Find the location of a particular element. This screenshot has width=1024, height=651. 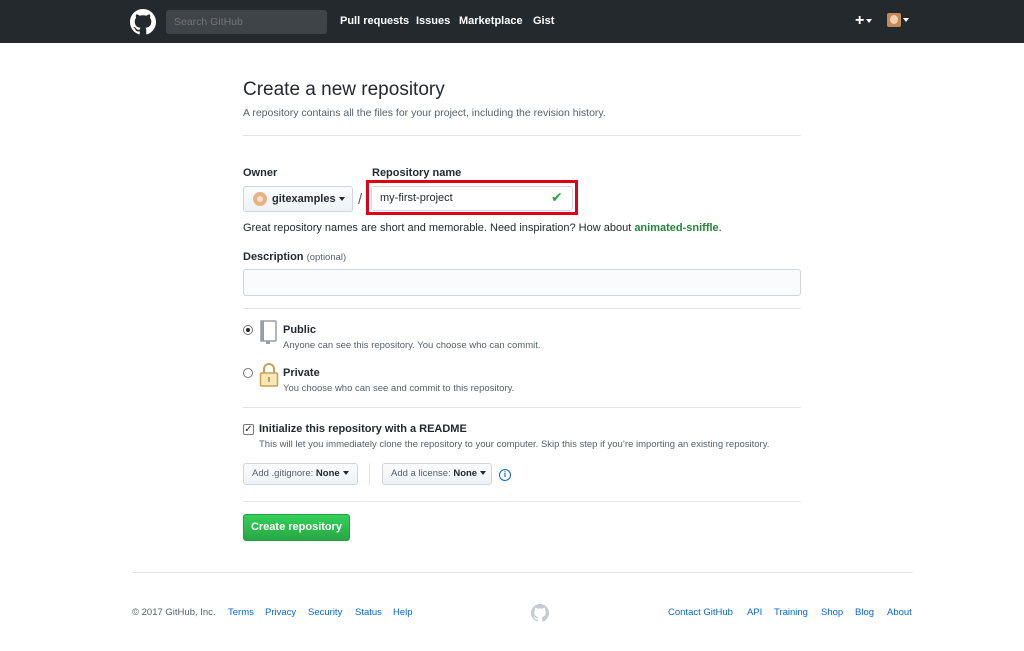

owner-avatar is located at coordinates (260, 199).